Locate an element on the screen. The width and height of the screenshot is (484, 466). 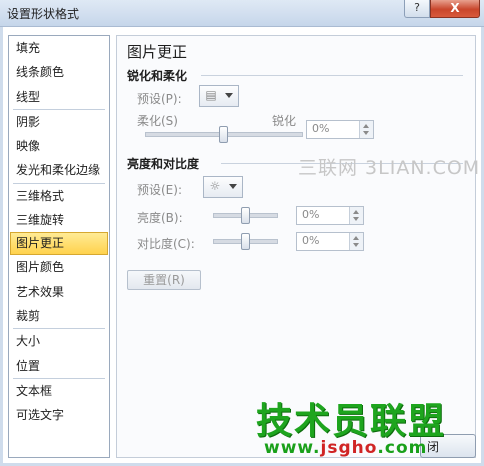
category-item-picture-color: 图片颜色 is located at coordinates (59, 267).